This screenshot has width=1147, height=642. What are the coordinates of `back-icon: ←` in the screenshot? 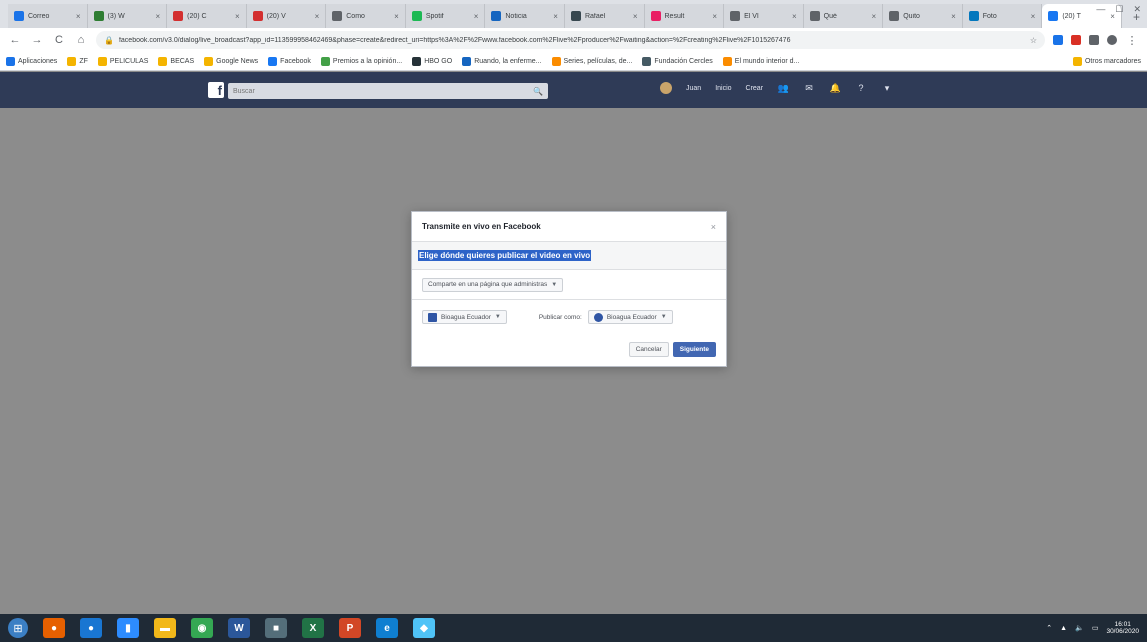 It's located at (15, 40).